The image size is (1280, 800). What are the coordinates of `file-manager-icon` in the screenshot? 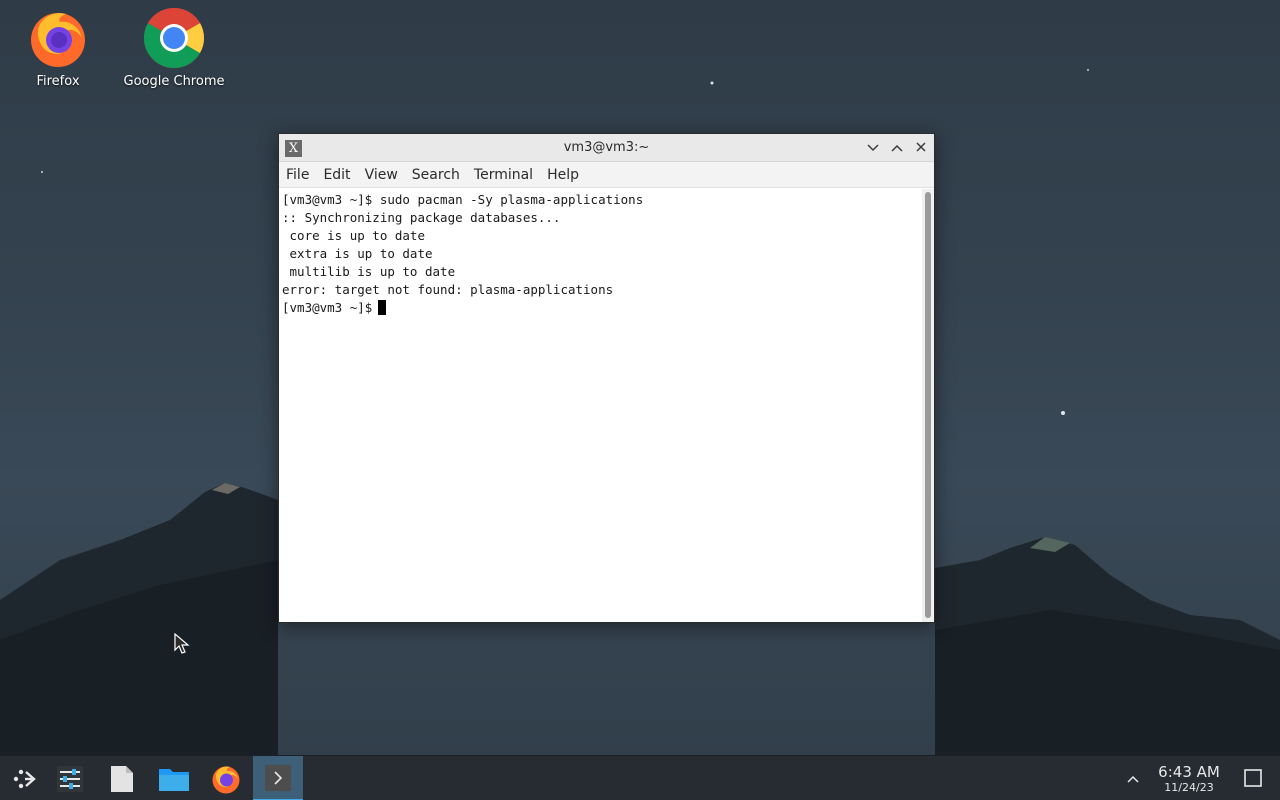 It's located at (174, 779).